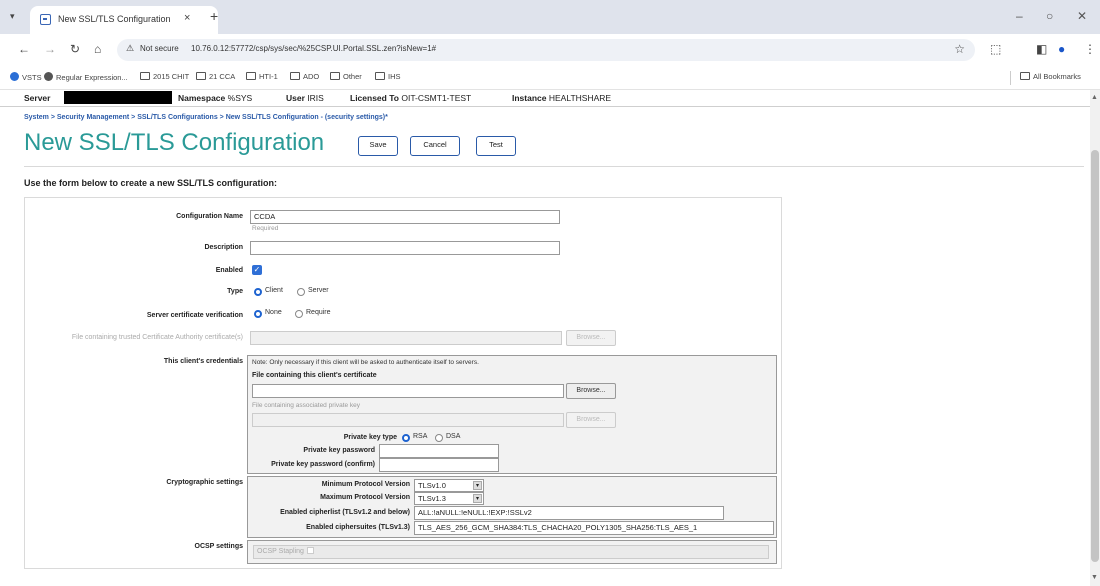  I want to click on puzzle-icon: ⬚, so click(995, 49).